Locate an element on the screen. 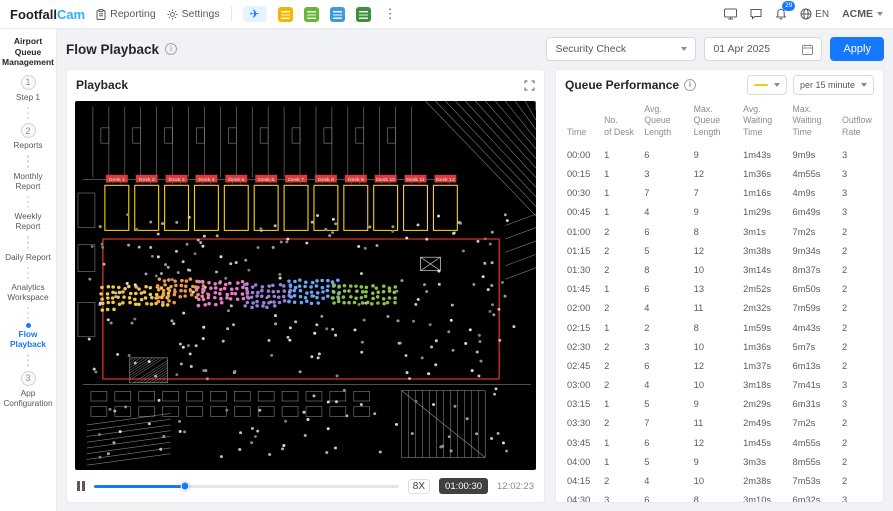 Image resolution: width=893 pixels, height=511 pixels. date-picker: 01 Apr 2025 is located at coordinates (763, 49).